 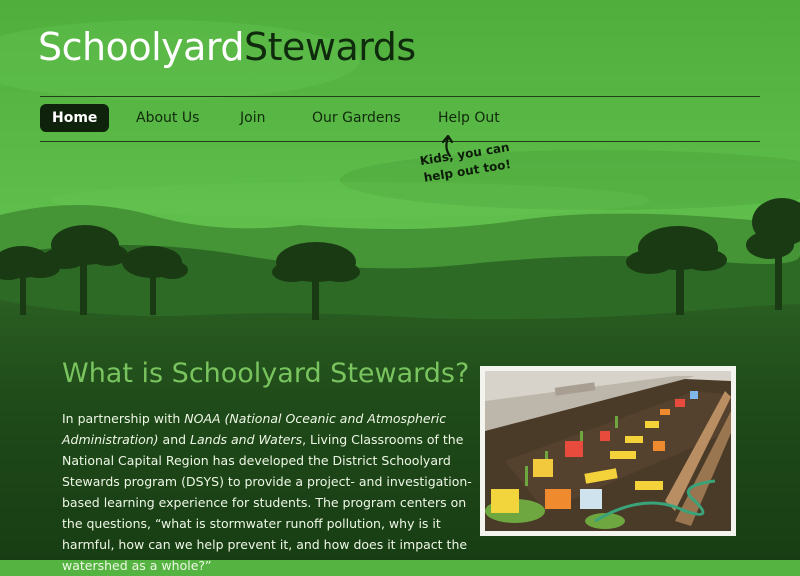 What do you see at coordinates (141, 47) in the screenshot?
I see `logo-part-1: Schoolyard` at bounding box center [141, 47].